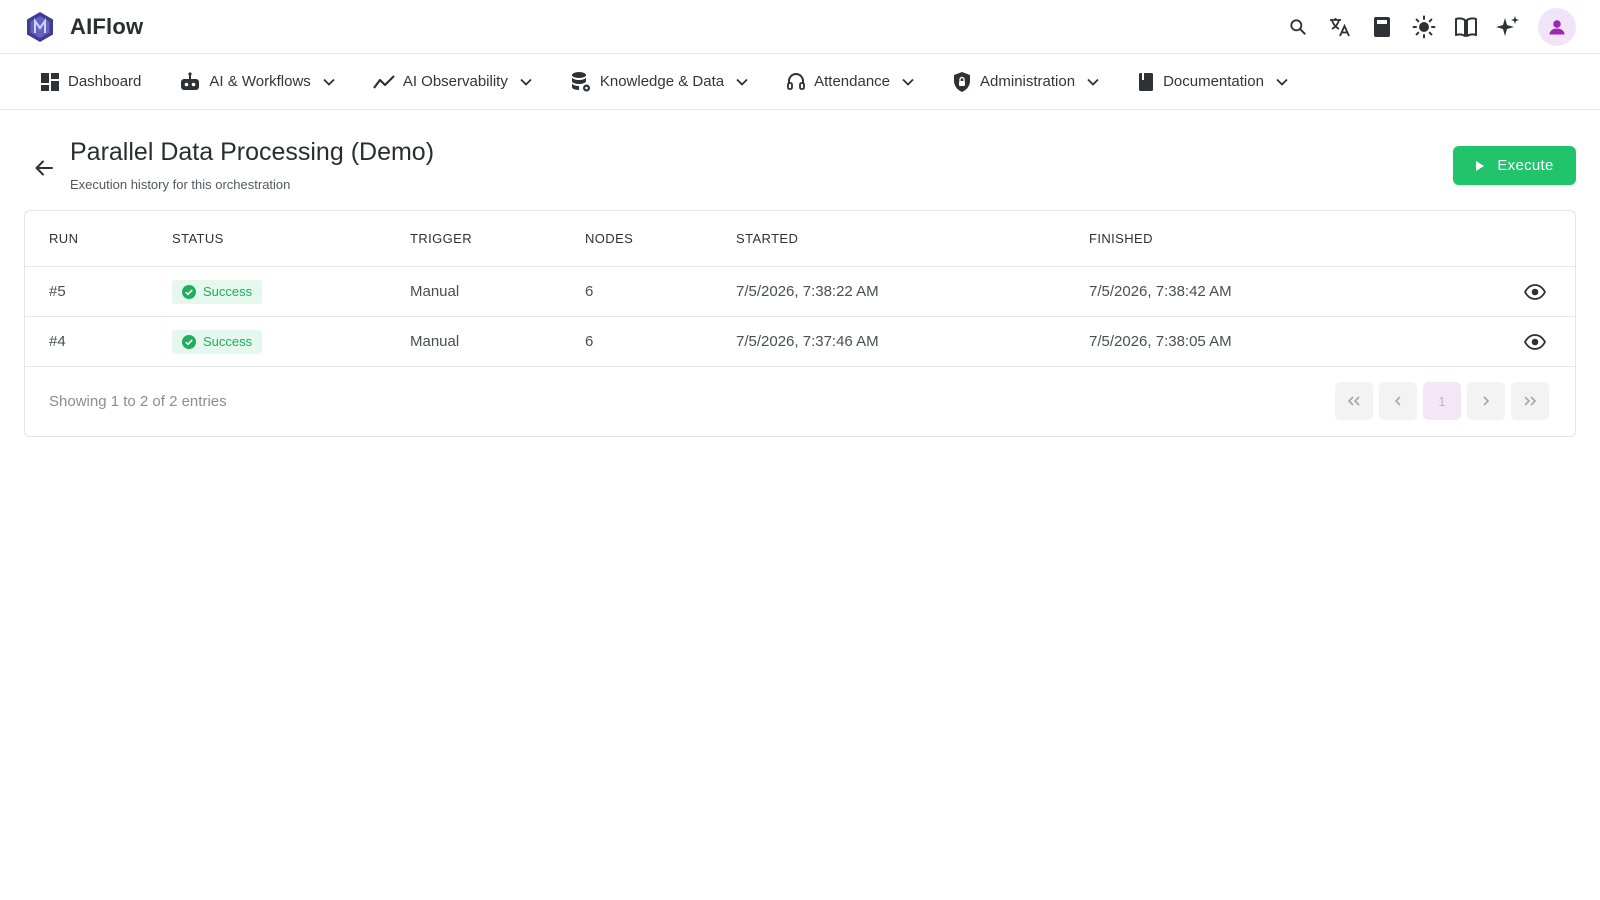 Image resolution: width=1600 pixels, height=900 pixels. Describe the element at coordinates (180, 184) in the screenshot. I see `page-subtitle: Execution history for this orchestration` at that location.